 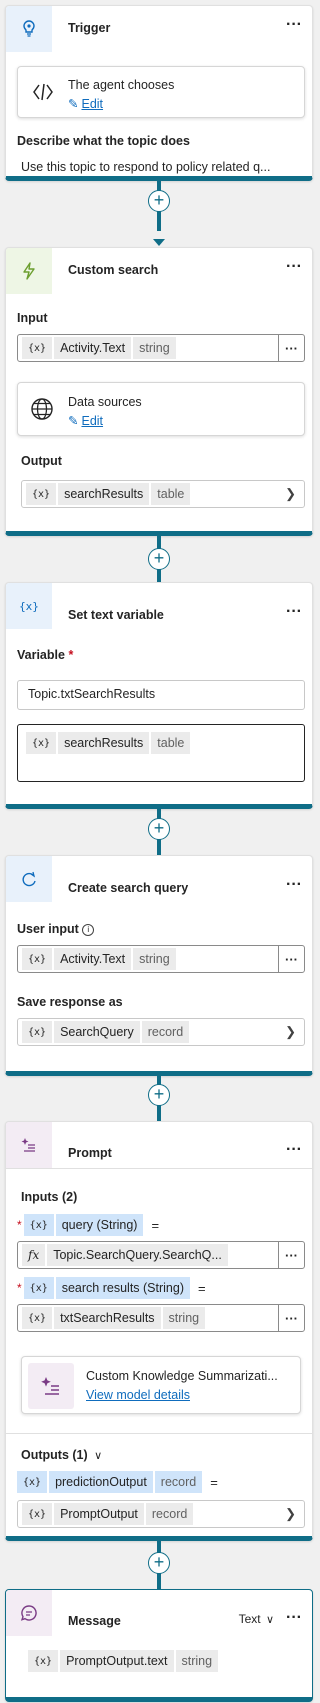 I want to click on message-more-button: ···, so click(x=294, y=1618).